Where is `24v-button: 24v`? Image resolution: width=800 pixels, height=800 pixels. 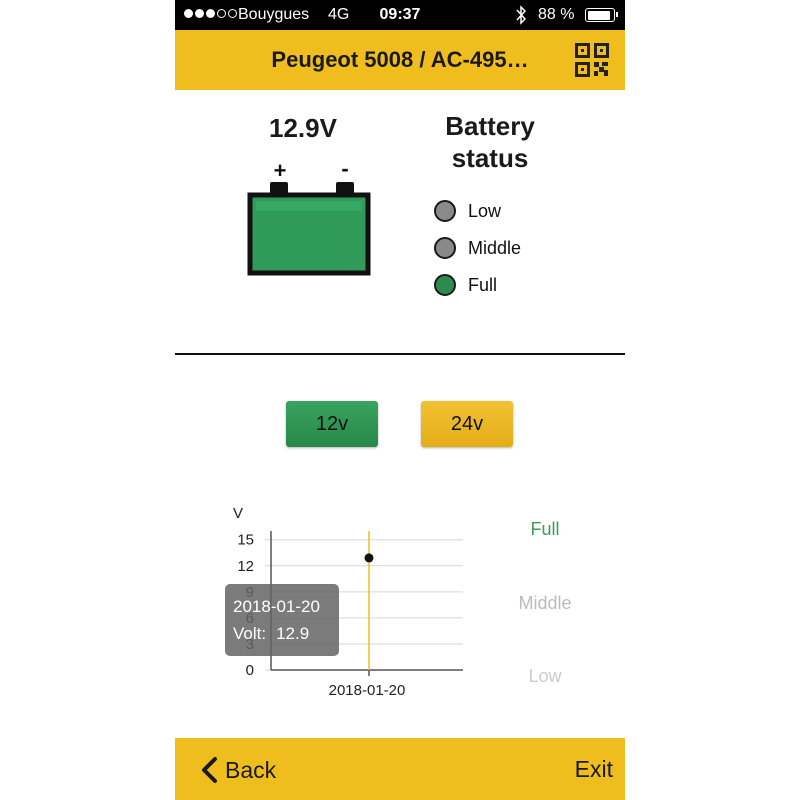
24v-button: 24v is located at coordinates (467, 424).